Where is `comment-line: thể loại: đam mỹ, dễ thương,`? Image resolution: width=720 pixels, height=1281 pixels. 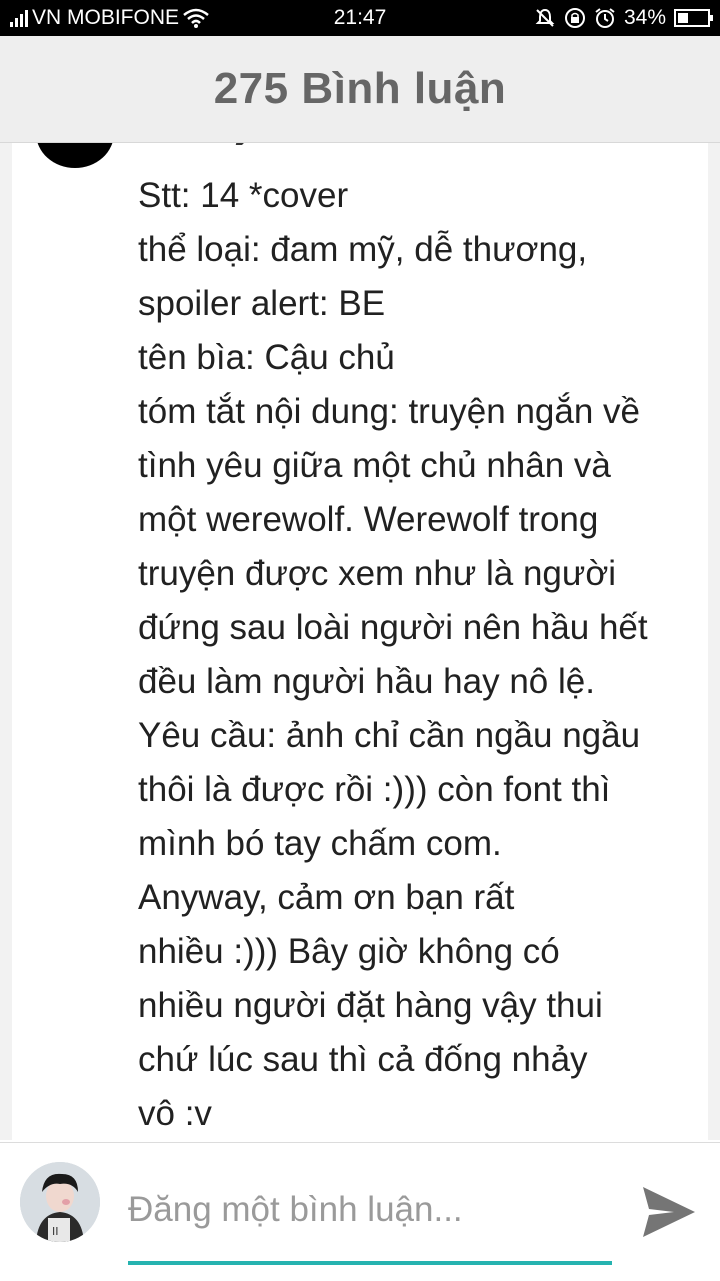 comment-line: thể loại: đam mỹ, dễ thương, is located at coordinates (363, 249).